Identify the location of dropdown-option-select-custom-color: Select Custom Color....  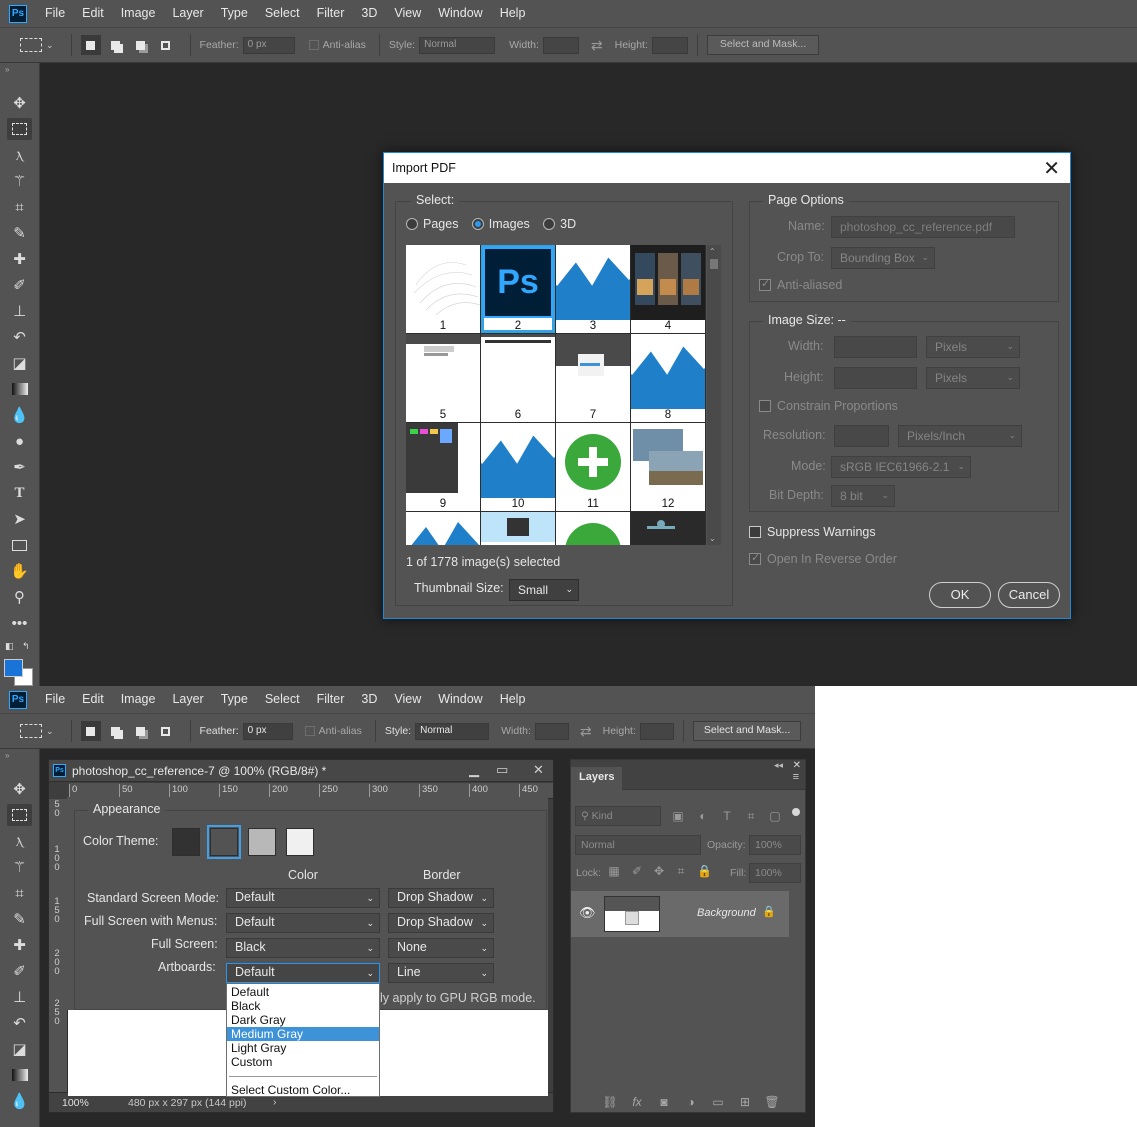
(303, 1090).